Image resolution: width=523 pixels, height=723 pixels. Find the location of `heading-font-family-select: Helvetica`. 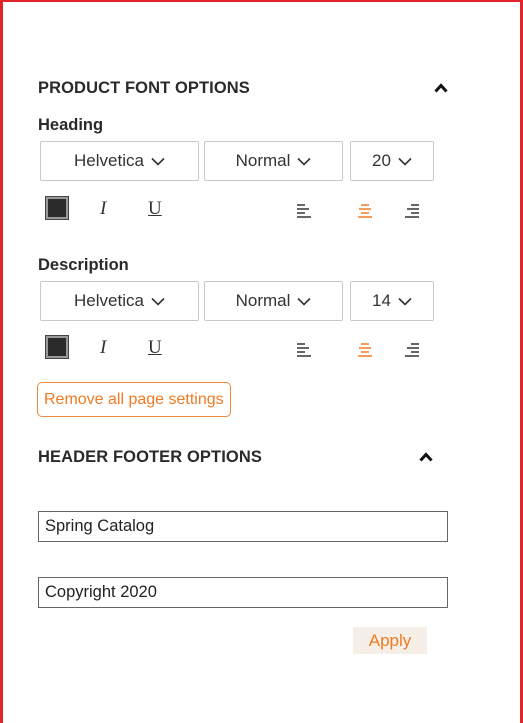

heading-font-family-select: Helvetica is located at coordinates (119, 161).